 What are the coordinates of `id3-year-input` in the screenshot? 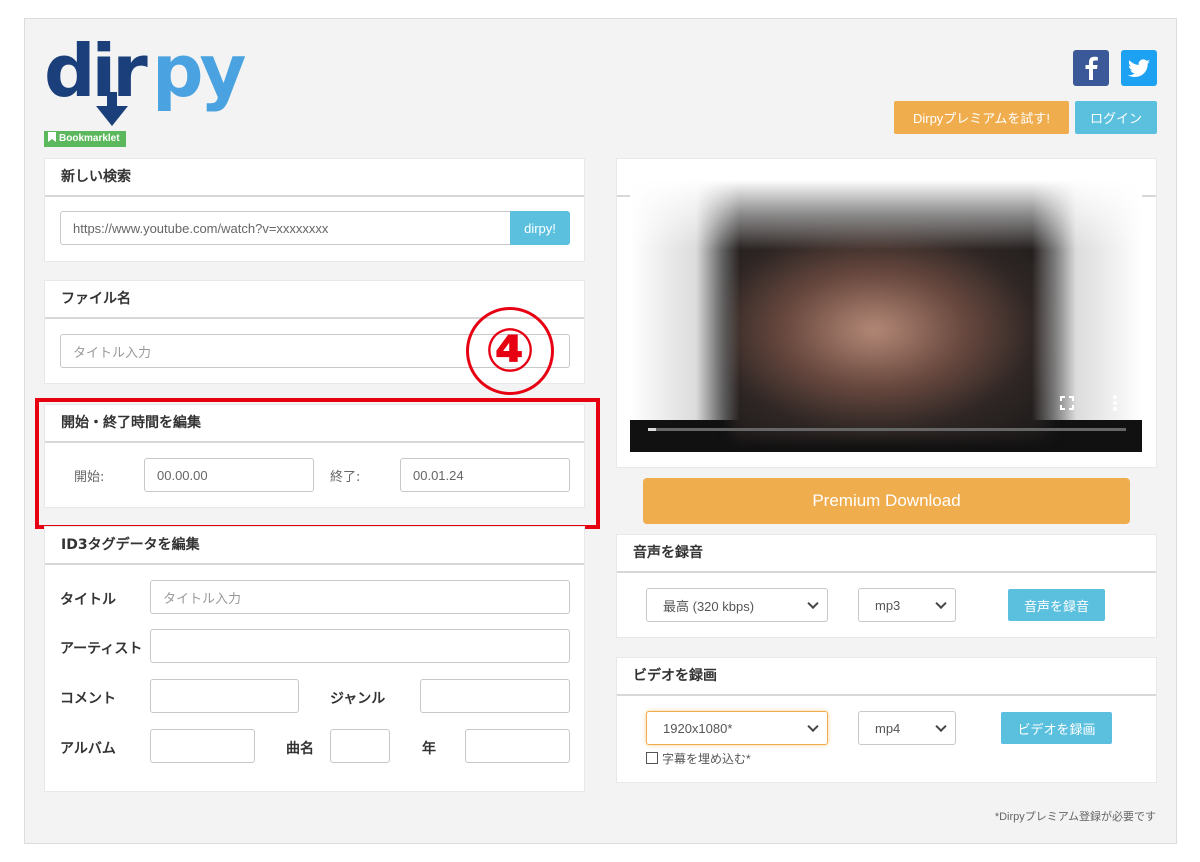 It's located at (517, 746).